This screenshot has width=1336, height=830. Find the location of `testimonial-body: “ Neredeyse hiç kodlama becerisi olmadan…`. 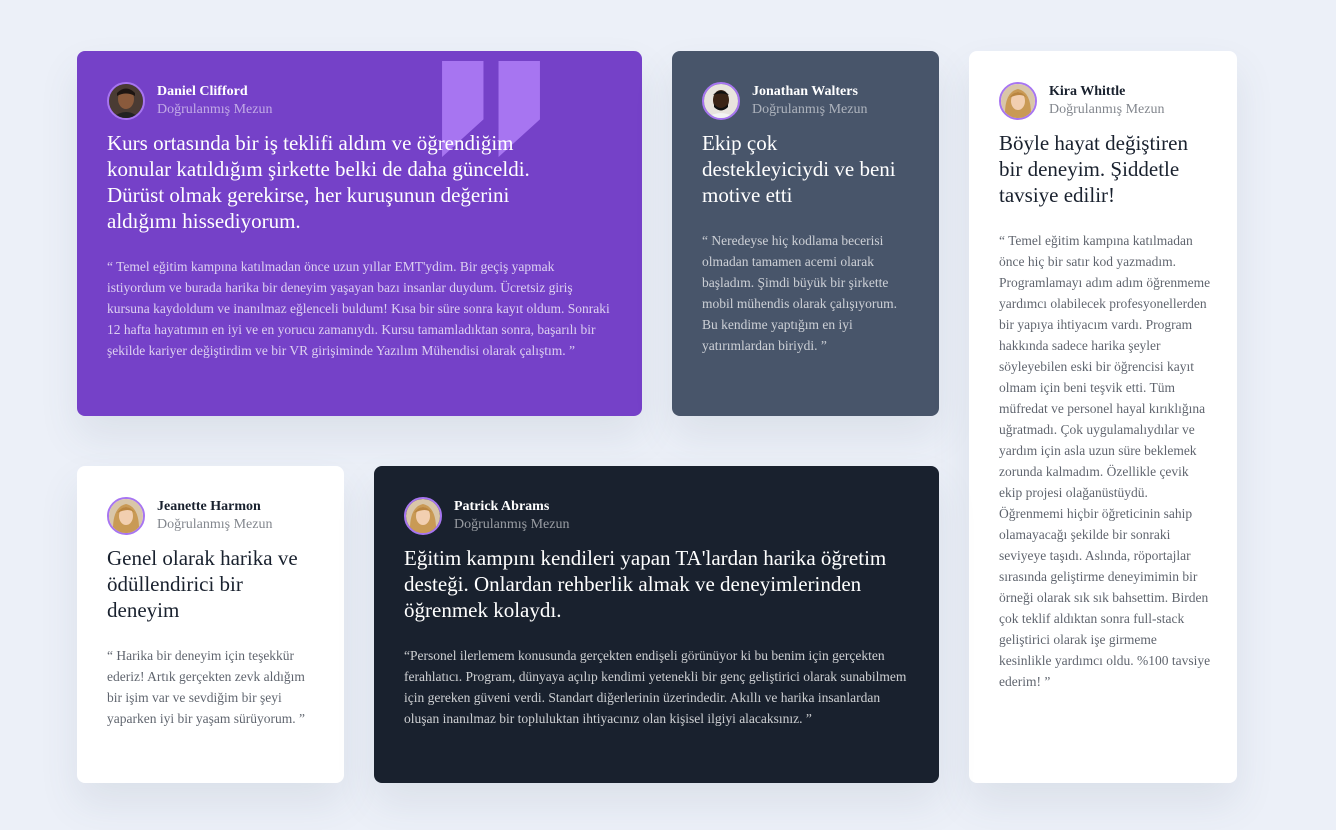

testimonial-body: “ Neredeyse hiç kodlama becerisi olmadan… is located at coordinates (799, 293).